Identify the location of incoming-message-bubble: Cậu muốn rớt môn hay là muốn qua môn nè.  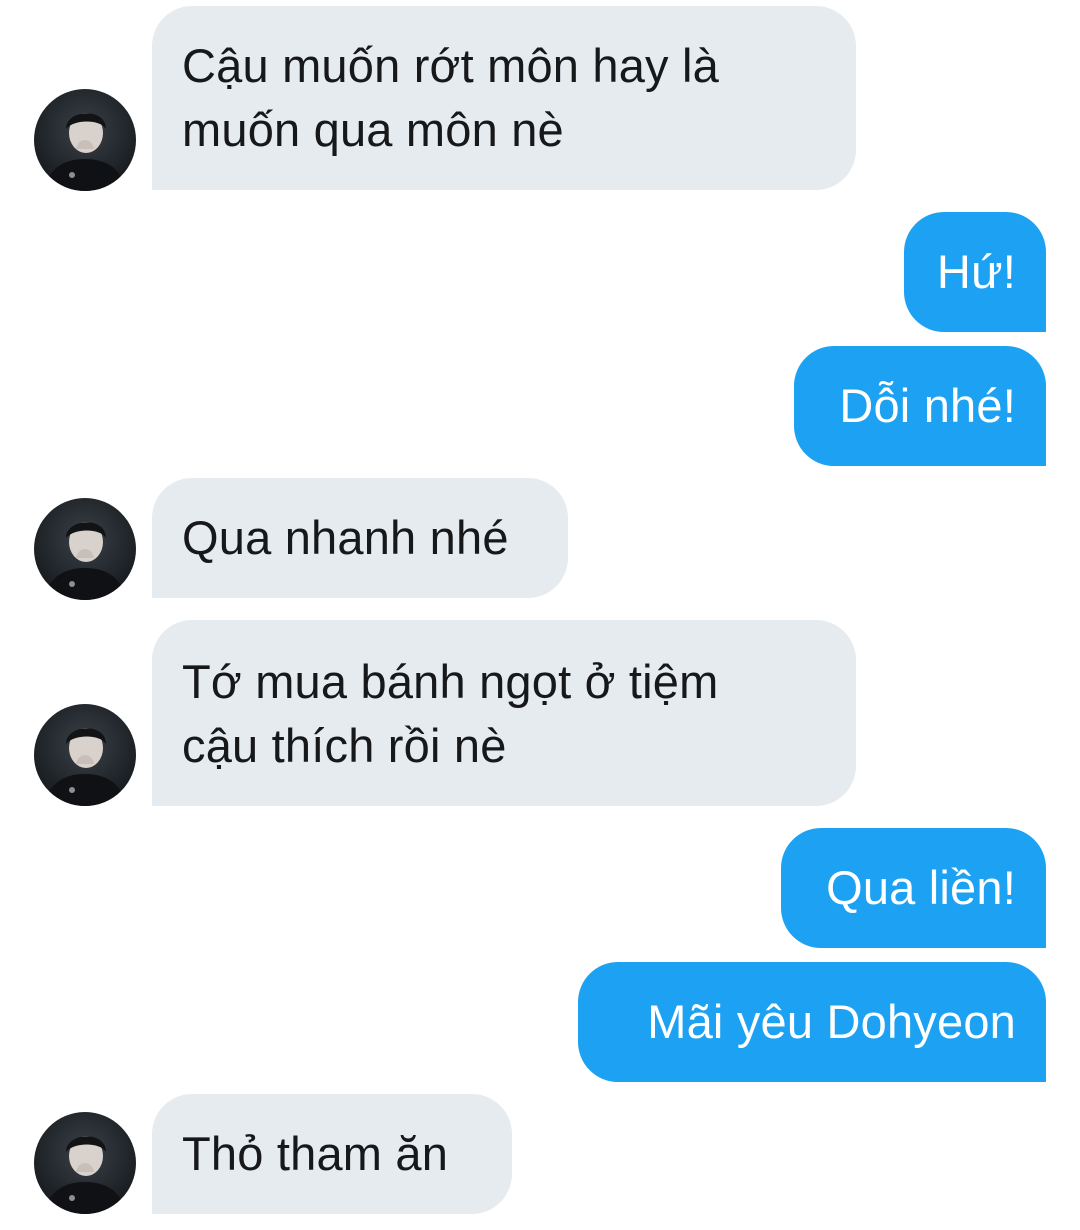
(504, 98).